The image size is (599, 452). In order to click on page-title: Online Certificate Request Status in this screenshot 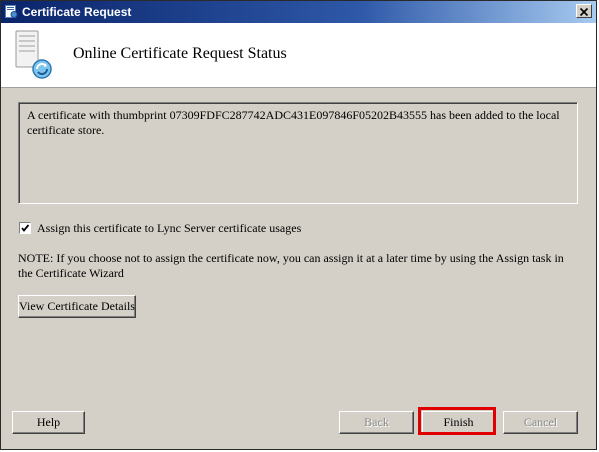, I will do `click(180, 53)`.